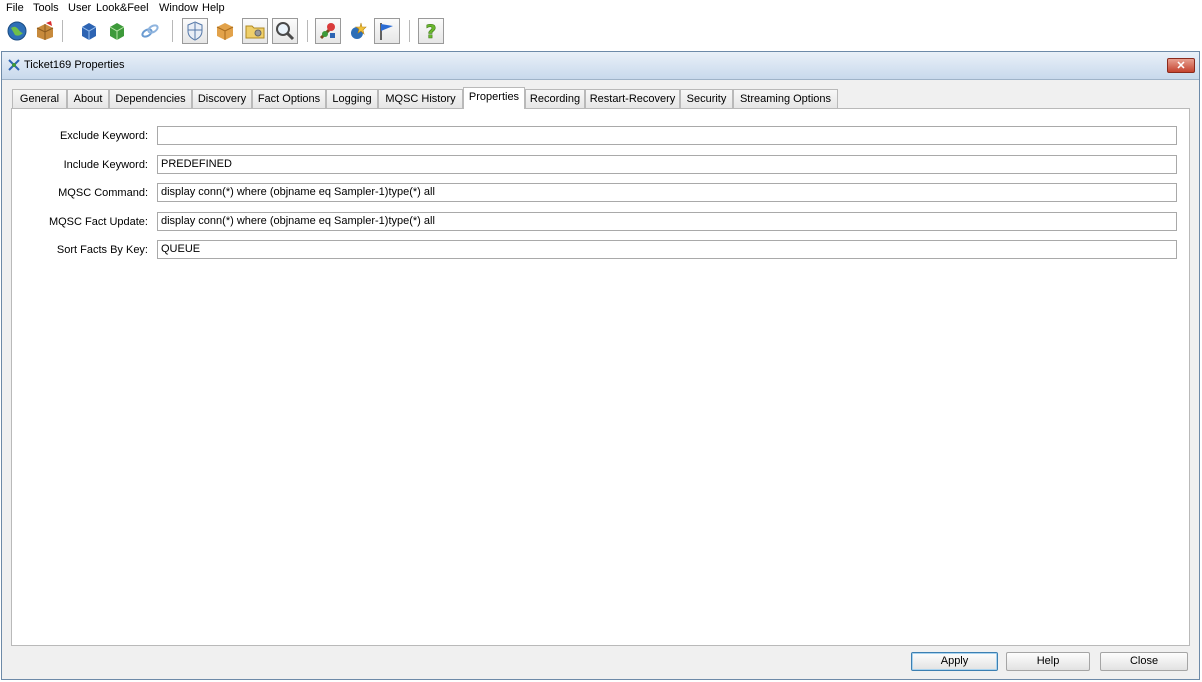 The width and height of the screenshot is (1202, 682). What do you see at coordinates (117, 31) in the screenshot?
I see `green-cube-icon` at bounding box center [117, 31].